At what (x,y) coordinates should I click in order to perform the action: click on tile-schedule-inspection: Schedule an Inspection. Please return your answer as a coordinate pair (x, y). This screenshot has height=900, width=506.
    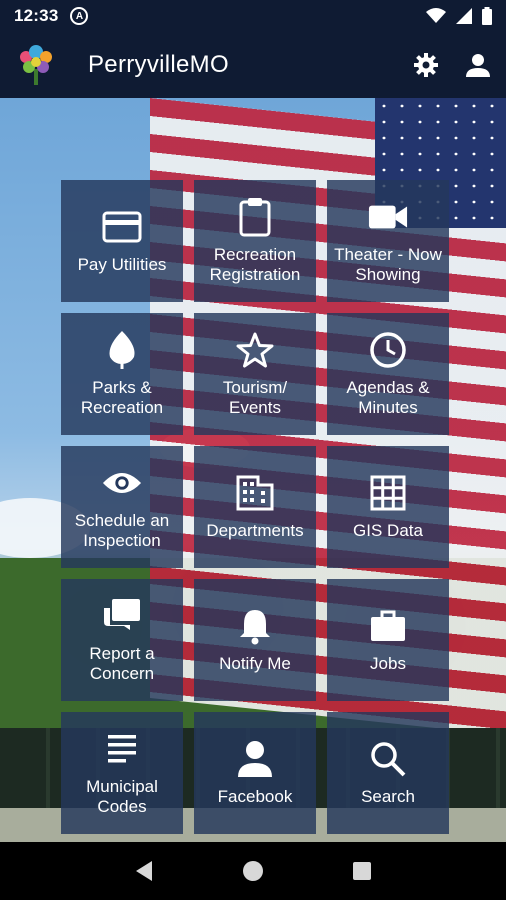
    Looking at the image, I should click on (122, 507).